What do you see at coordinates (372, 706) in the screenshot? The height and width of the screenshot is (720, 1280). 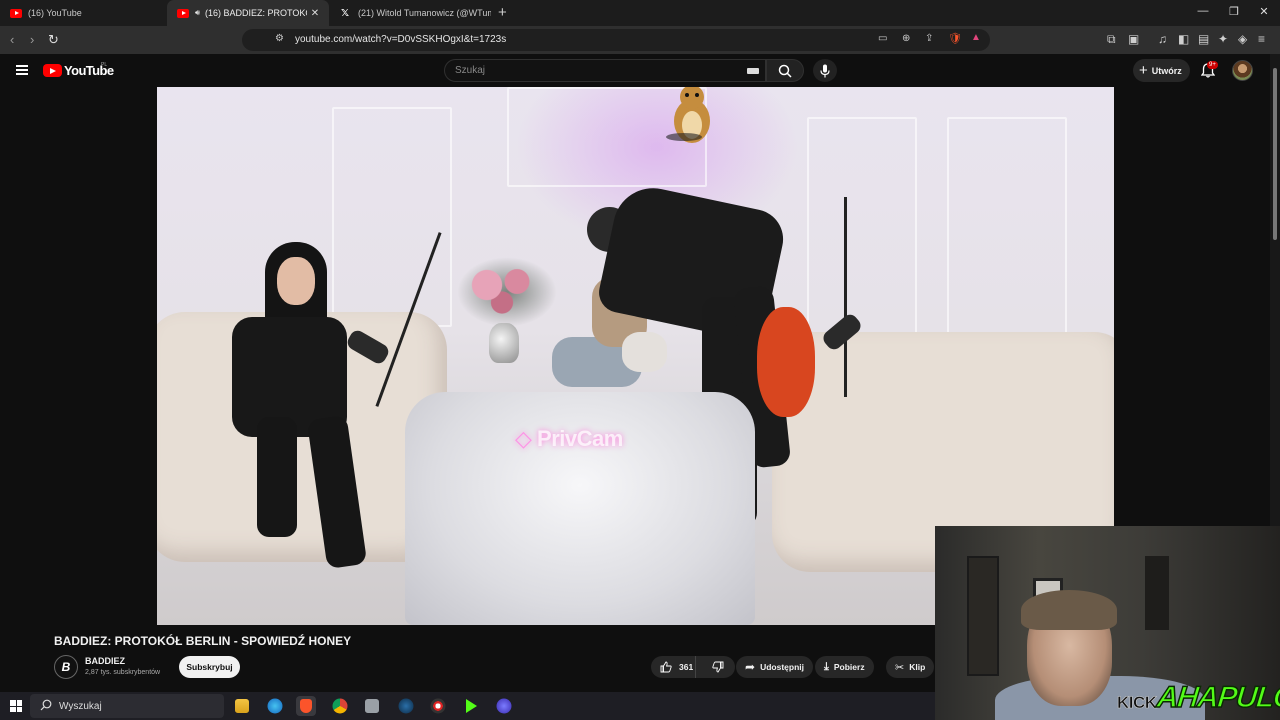 I see `app-icon` at bounding box center [372, 706].